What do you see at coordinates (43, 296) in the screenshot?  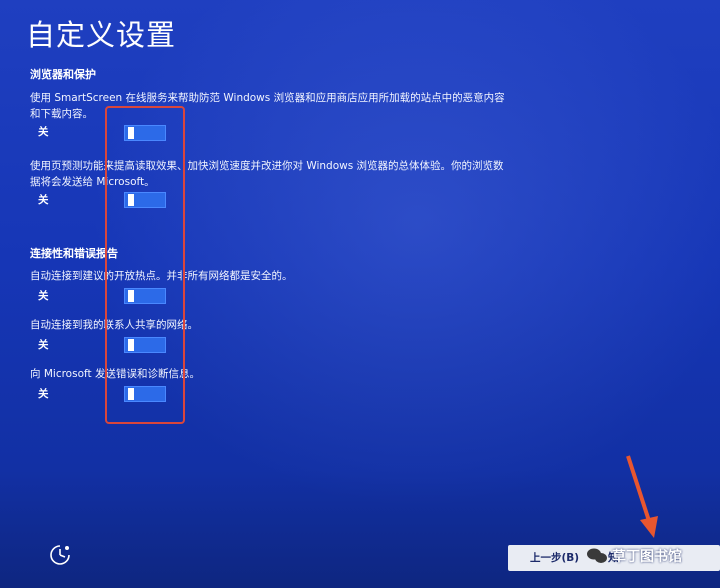 I see `setting-hotspot-state: 关` at bounding box center [43, 296].